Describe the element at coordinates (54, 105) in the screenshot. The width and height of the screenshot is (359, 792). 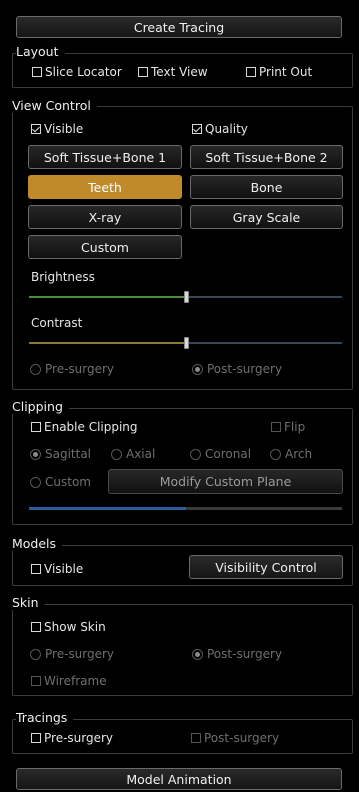
I see `view-control-title: View Control` at that location.